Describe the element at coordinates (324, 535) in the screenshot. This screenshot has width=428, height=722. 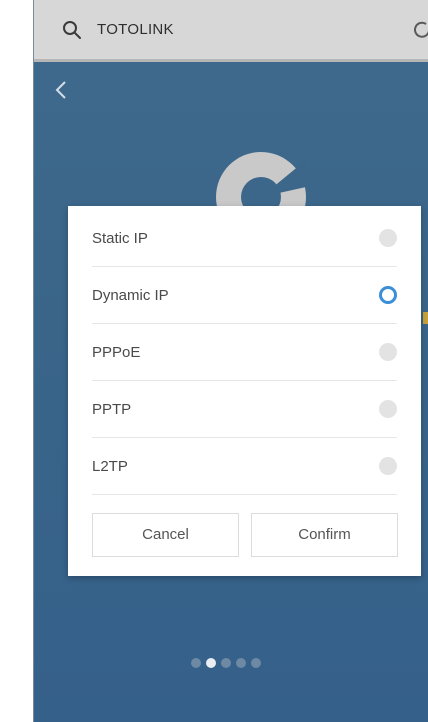
I see `confirm-button: Confirm` at that location.